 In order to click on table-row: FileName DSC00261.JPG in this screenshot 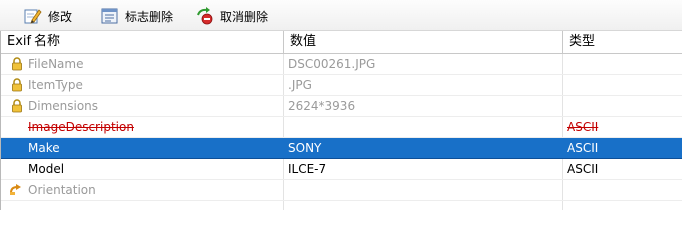, I will do `click(341, 64)`.